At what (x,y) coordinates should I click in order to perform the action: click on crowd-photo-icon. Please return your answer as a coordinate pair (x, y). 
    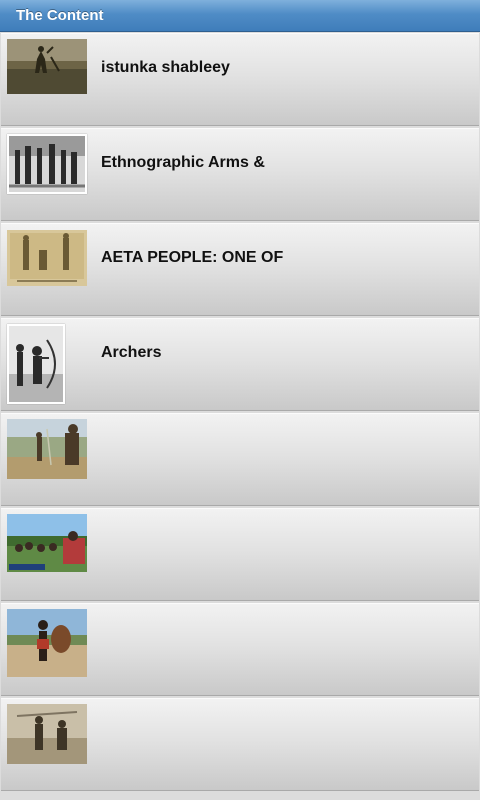
    Looking at the image, I should click on (47, 543).